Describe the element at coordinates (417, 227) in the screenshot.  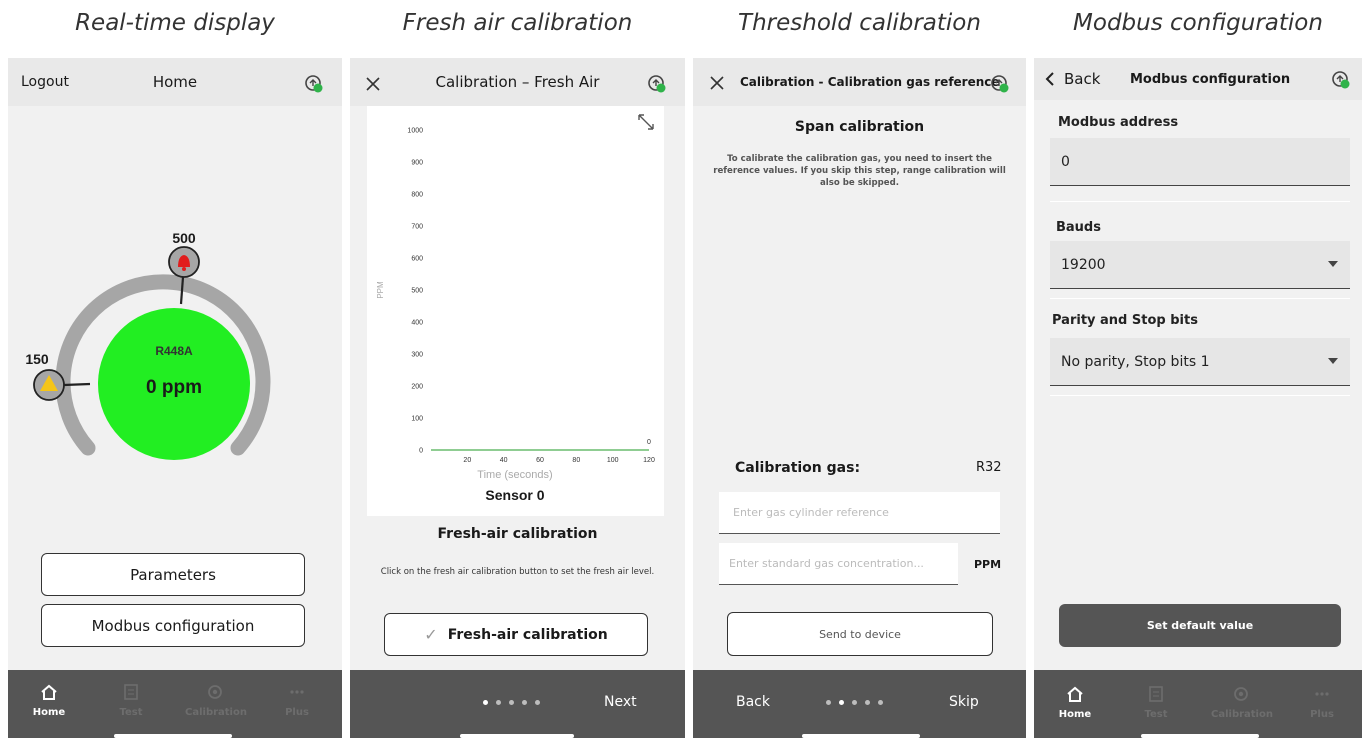
I see `y-tick-label: 700` at that location.